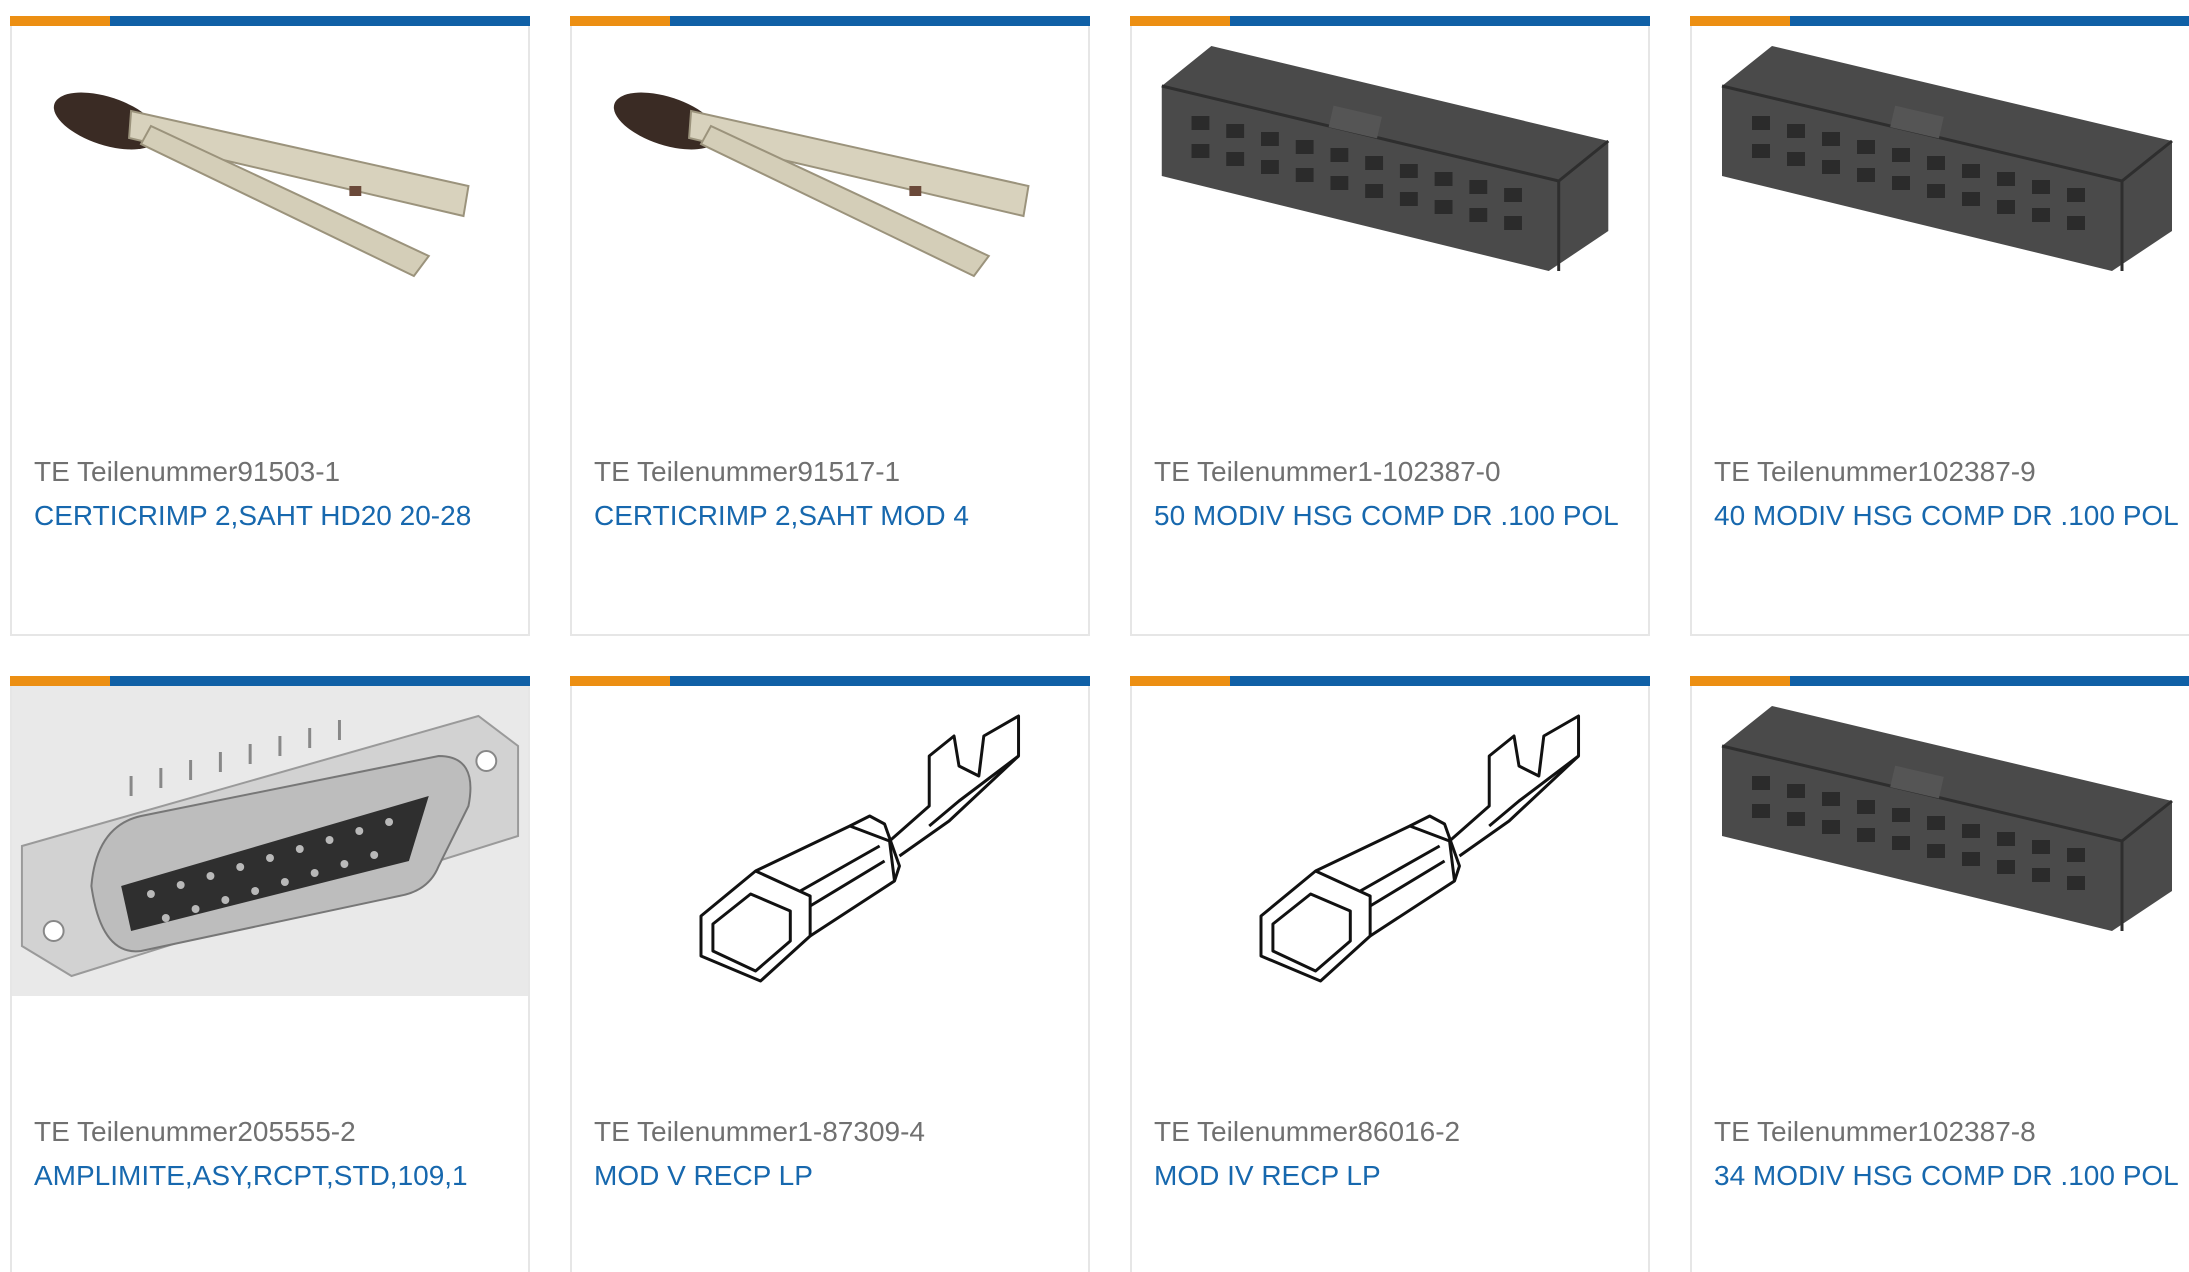 The width and height of the screenshot is (2189, 1272). What do you see at coordinates (195, 1131) in the screenshot?
I see `part-number: TE Teilenummer205555-2` at bounding box center [195, 1131].